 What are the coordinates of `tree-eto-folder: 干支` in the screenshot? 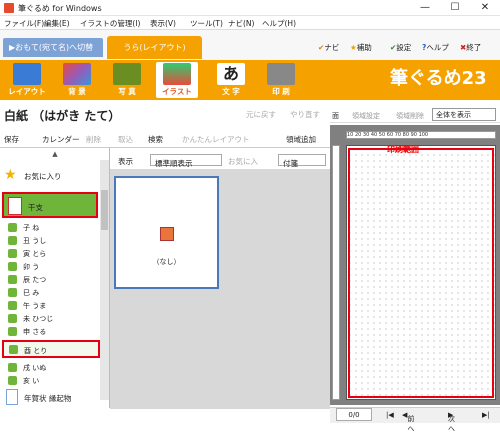 It's located at (50, 205).